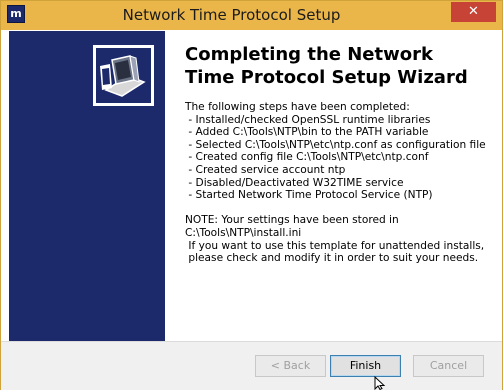  I want to click on finish-button: Finish, so click(365, 366).